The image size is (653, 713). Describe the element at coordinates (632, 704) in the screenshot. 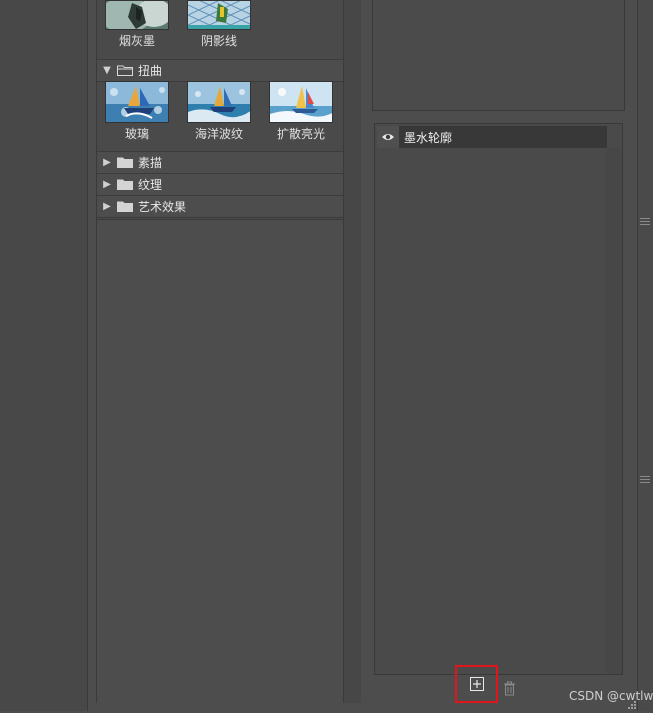

I see `resize-grip-icon` at that location.